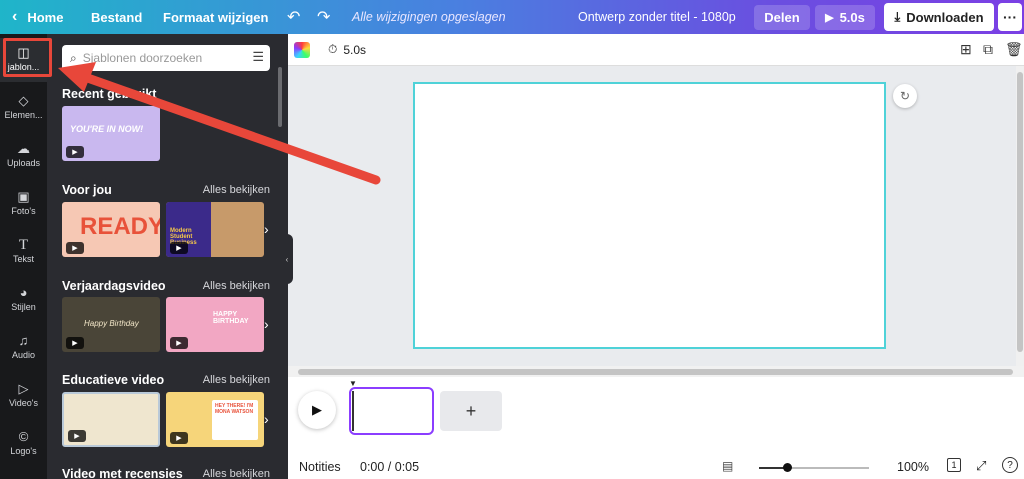  Describe the element at coordinates (1010, 465) in the screenshot. I see `help-icon: ?` at that location.